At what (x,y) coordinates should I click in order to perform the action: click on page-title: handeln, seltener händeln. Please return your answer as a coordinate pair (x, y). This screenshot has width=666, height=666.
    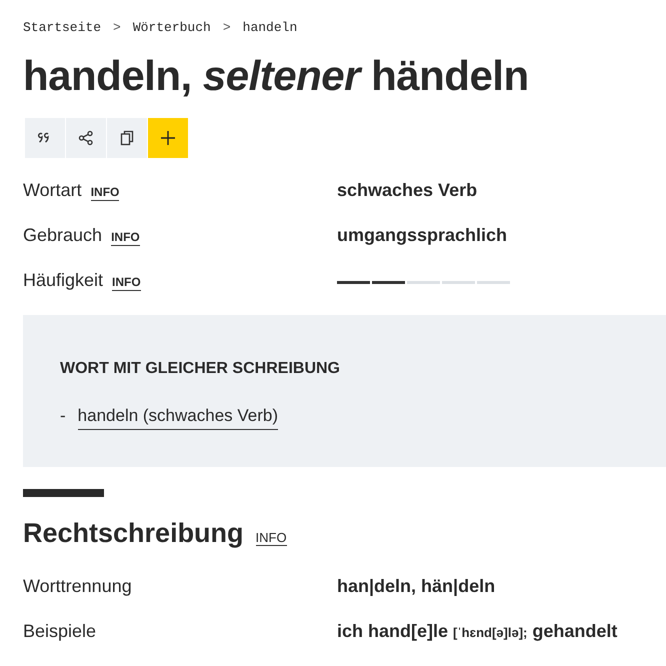
    Looking at the image, I should click on (276, 76).